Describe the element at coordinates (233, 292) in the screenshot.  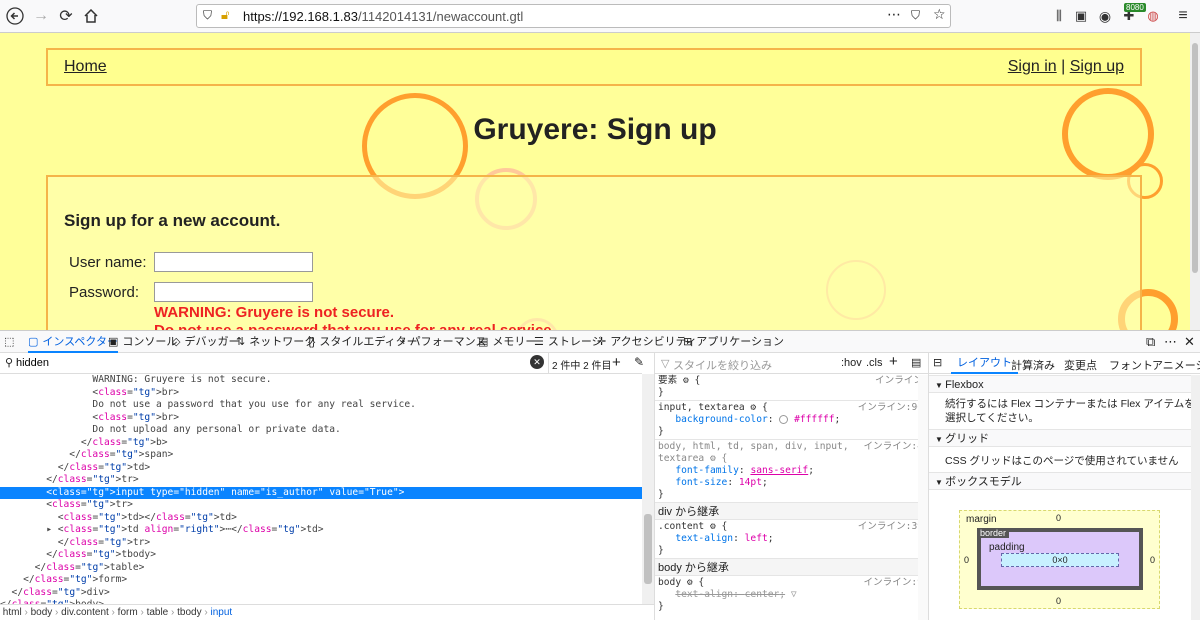
I see `password-input` at that location.